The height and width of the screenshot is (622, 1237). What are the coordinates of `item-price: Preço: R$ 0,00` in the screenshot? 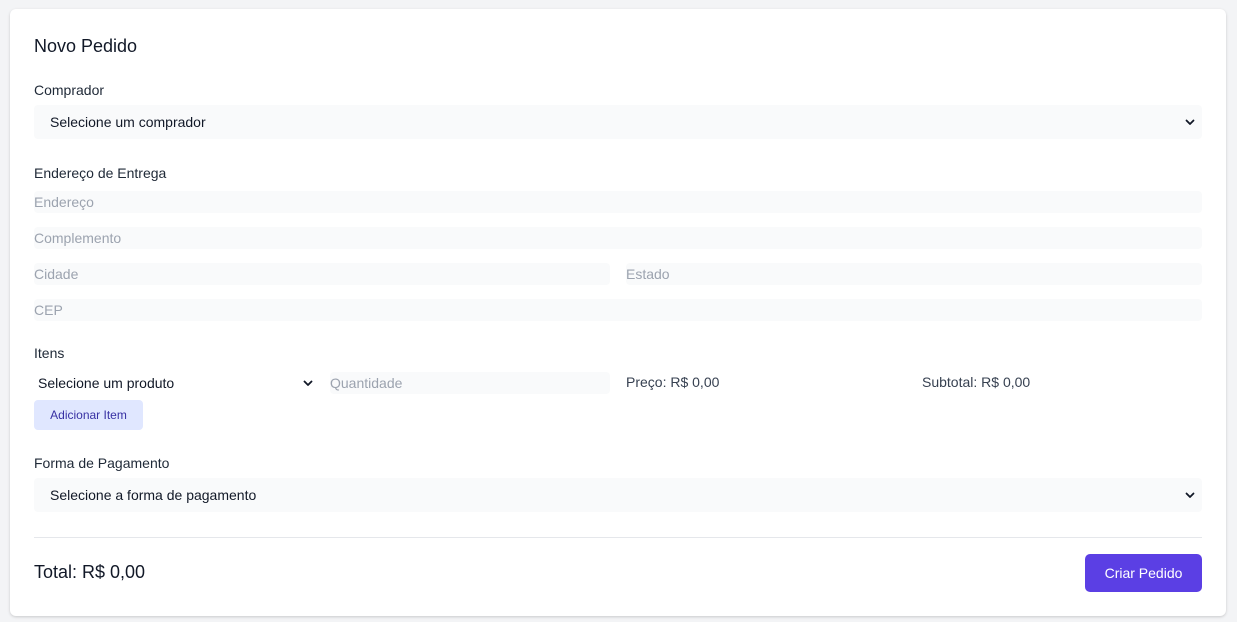 It's located at (673, 382).